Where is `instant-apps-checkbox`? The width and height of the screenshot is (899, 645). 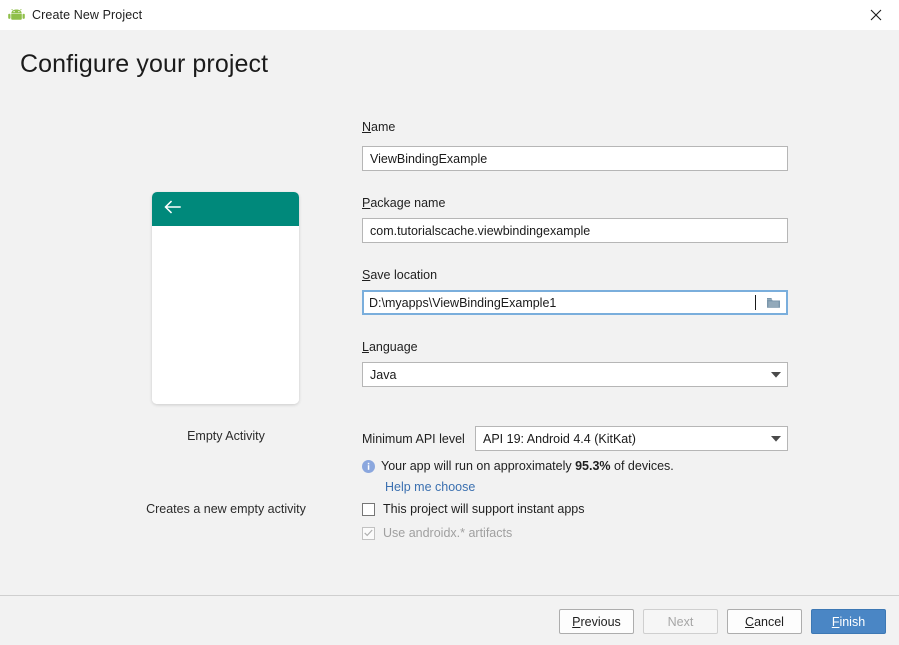
instant-apps-checkbox is located at coordinates (368, 509).